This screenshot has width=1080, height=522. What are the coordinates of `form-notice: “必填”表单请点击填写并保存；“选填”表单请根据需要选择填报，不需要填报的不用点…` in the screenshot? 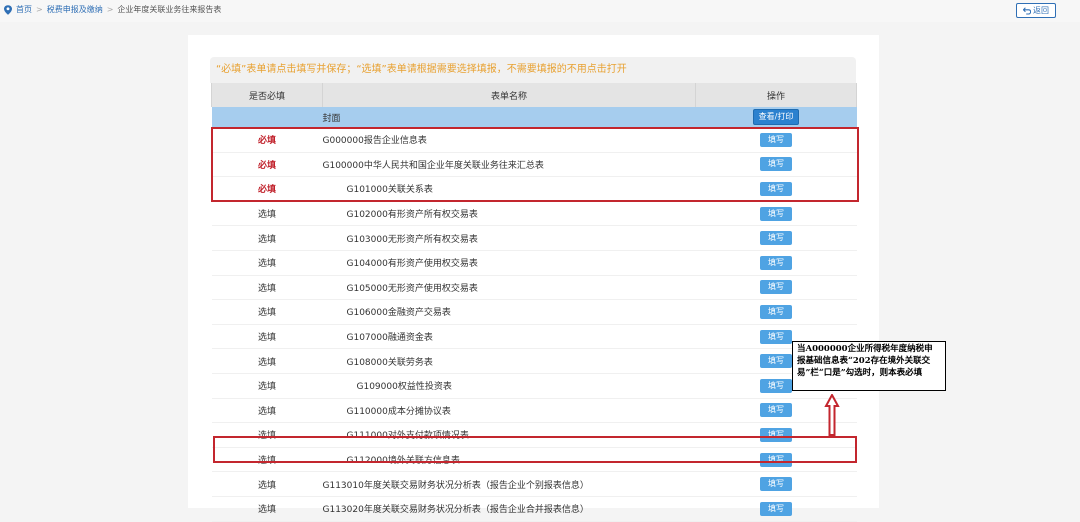 It's located at (533, 70).